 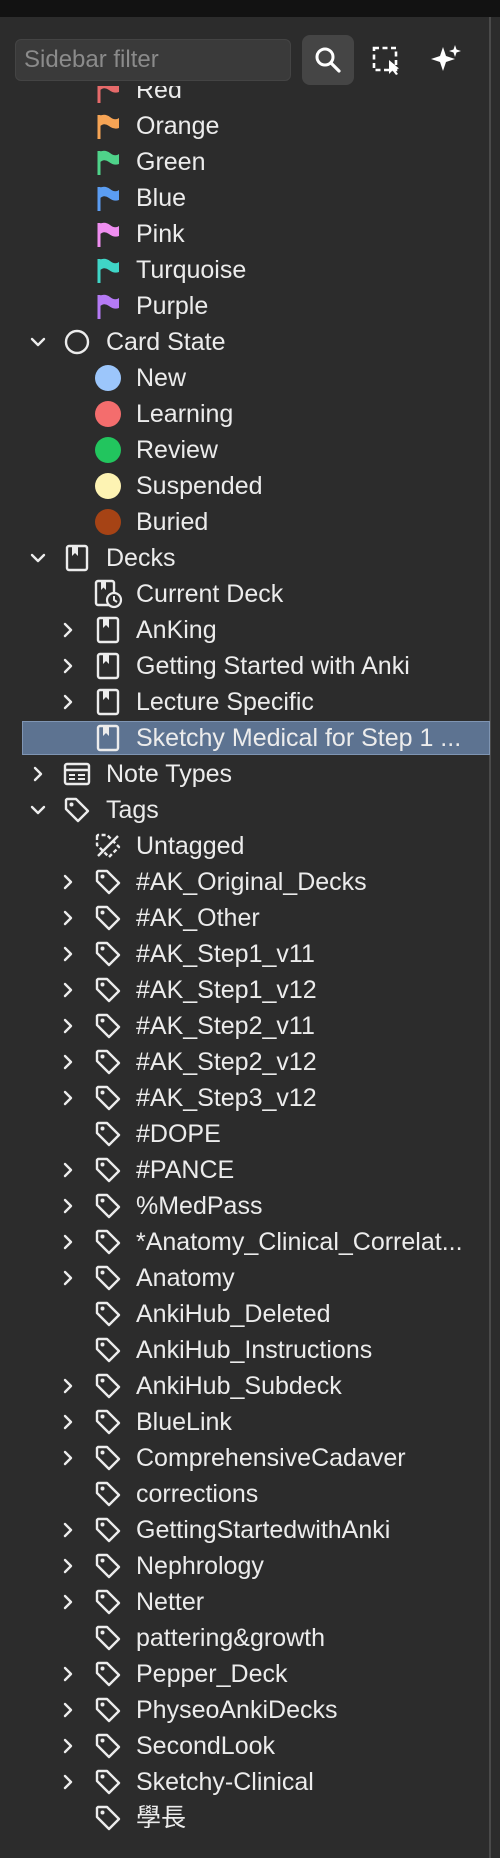 What do you see at coordinates (245, 522) in the screenshot?
I see `tree-item-buried: Buried` at bounding box center [245, 522].